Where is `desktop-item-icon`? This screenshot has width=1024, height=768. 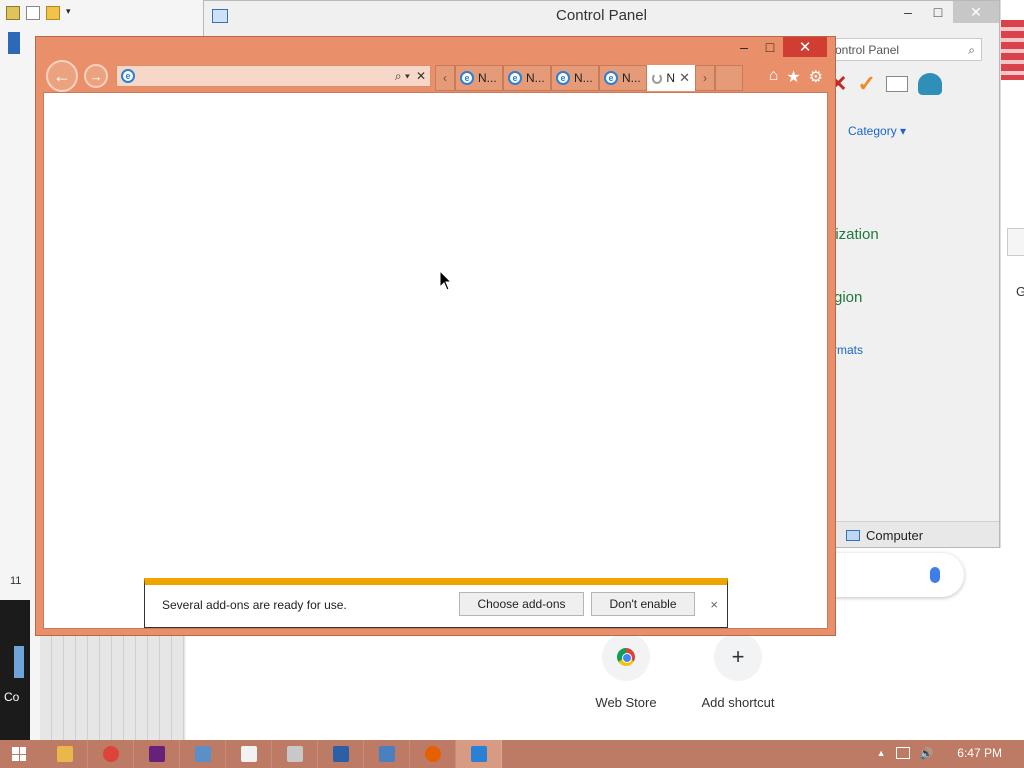
desktop-item-icon is located at coordinates (19, 662).